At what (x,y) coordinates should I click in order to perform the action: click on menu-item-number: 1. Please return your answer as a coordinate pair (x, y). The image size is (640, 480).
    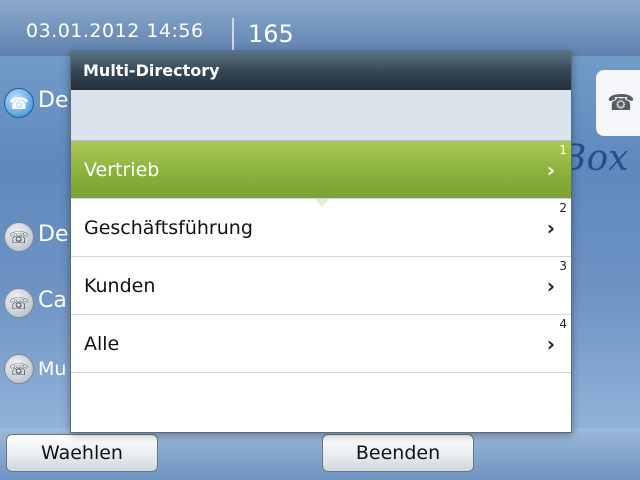
    Looking at the image, I should click on (563, 150).